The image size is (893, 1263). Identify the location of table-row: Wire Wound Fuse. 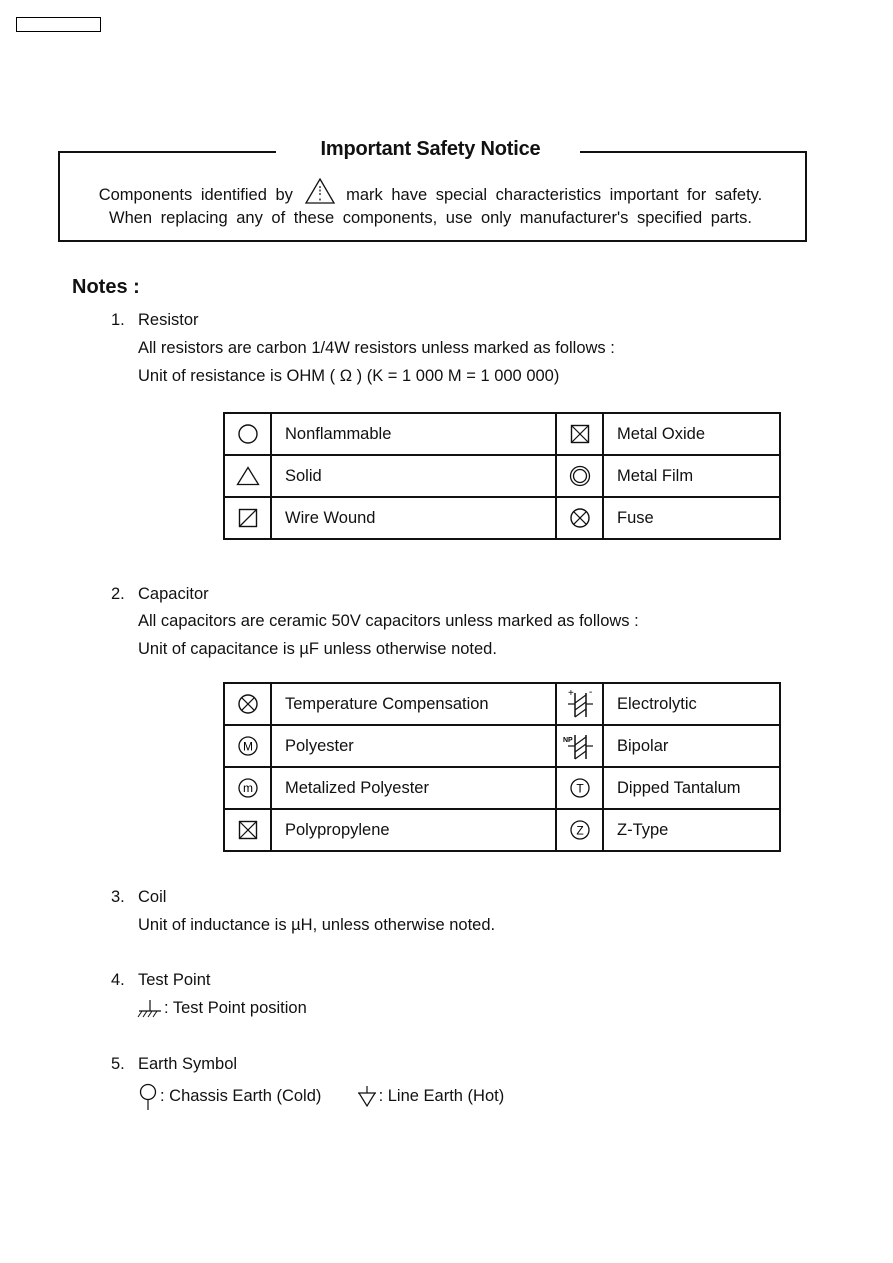
(502, 518).